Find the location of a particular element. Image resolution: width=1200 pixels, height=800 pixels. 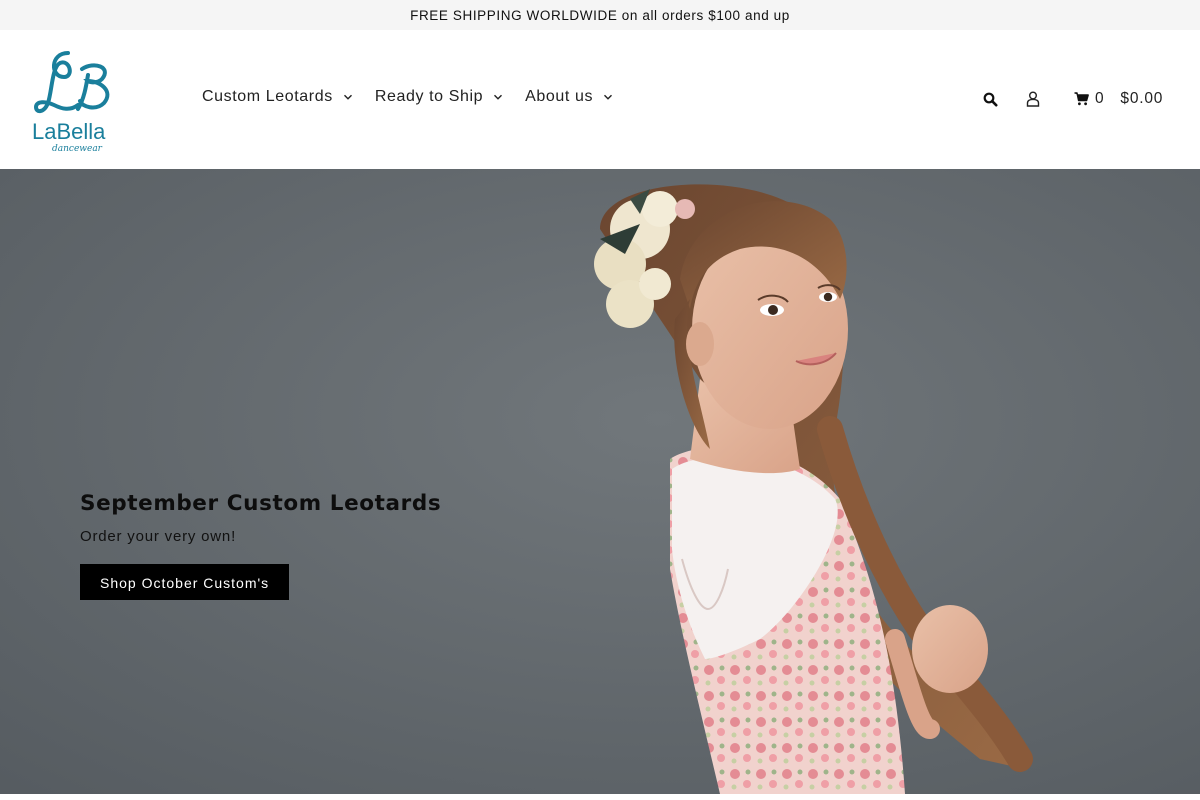

search-icon is located at coordinates (990, 99).